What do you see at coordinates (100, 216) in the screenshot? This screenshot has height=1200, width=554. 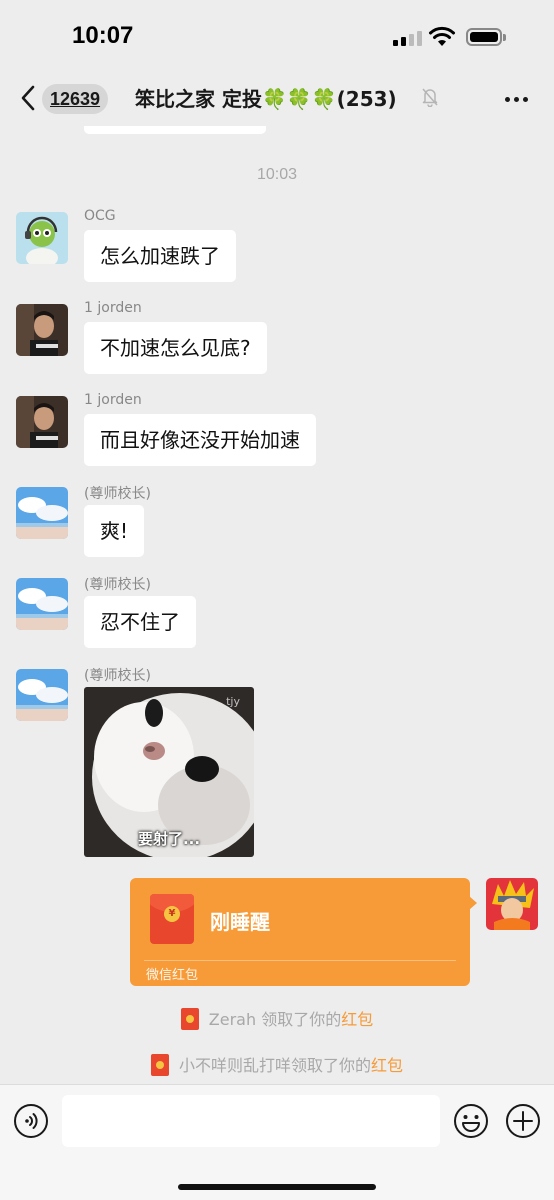 I see `sender-name: OCG` at bounding box center [100, 216].